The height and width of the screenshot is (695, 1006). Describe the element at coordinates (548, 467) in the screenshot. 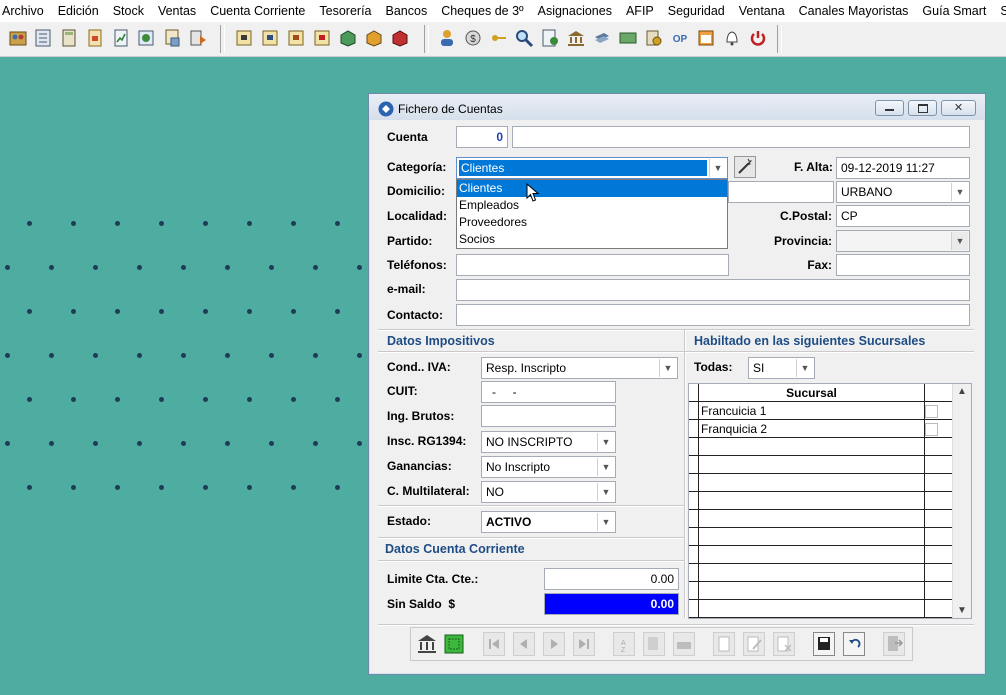

I see `ganancias-select: No Inscripto ▼` at that location.